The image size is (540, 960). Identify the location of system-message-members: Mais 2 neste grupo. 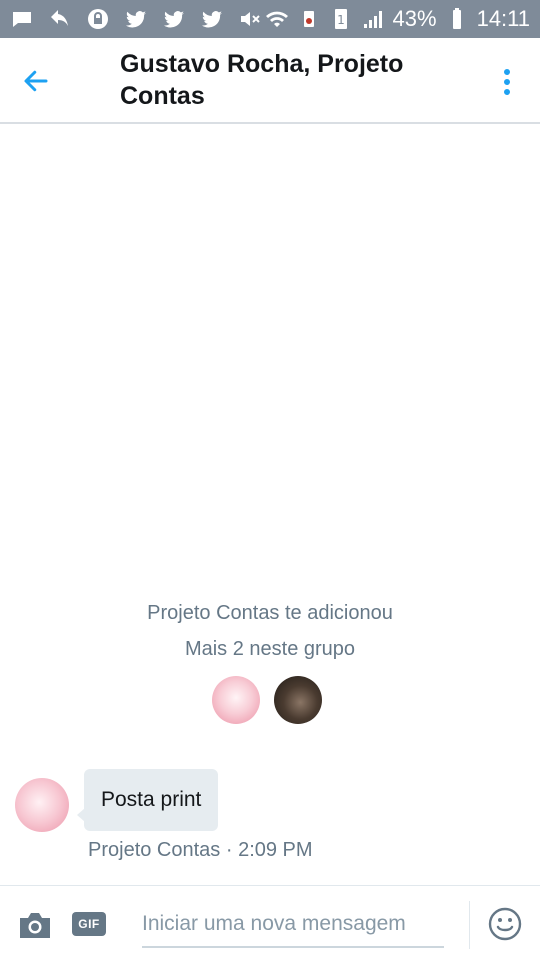
(270, 649).